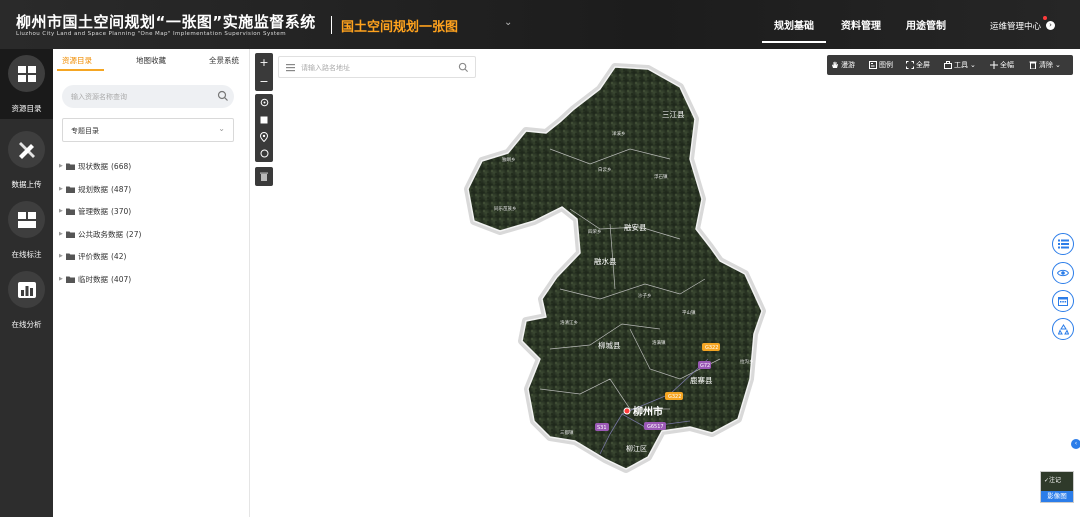 This screenshot has height=517, width=1080. I want to click on recycle-button, so click(1063, 329).